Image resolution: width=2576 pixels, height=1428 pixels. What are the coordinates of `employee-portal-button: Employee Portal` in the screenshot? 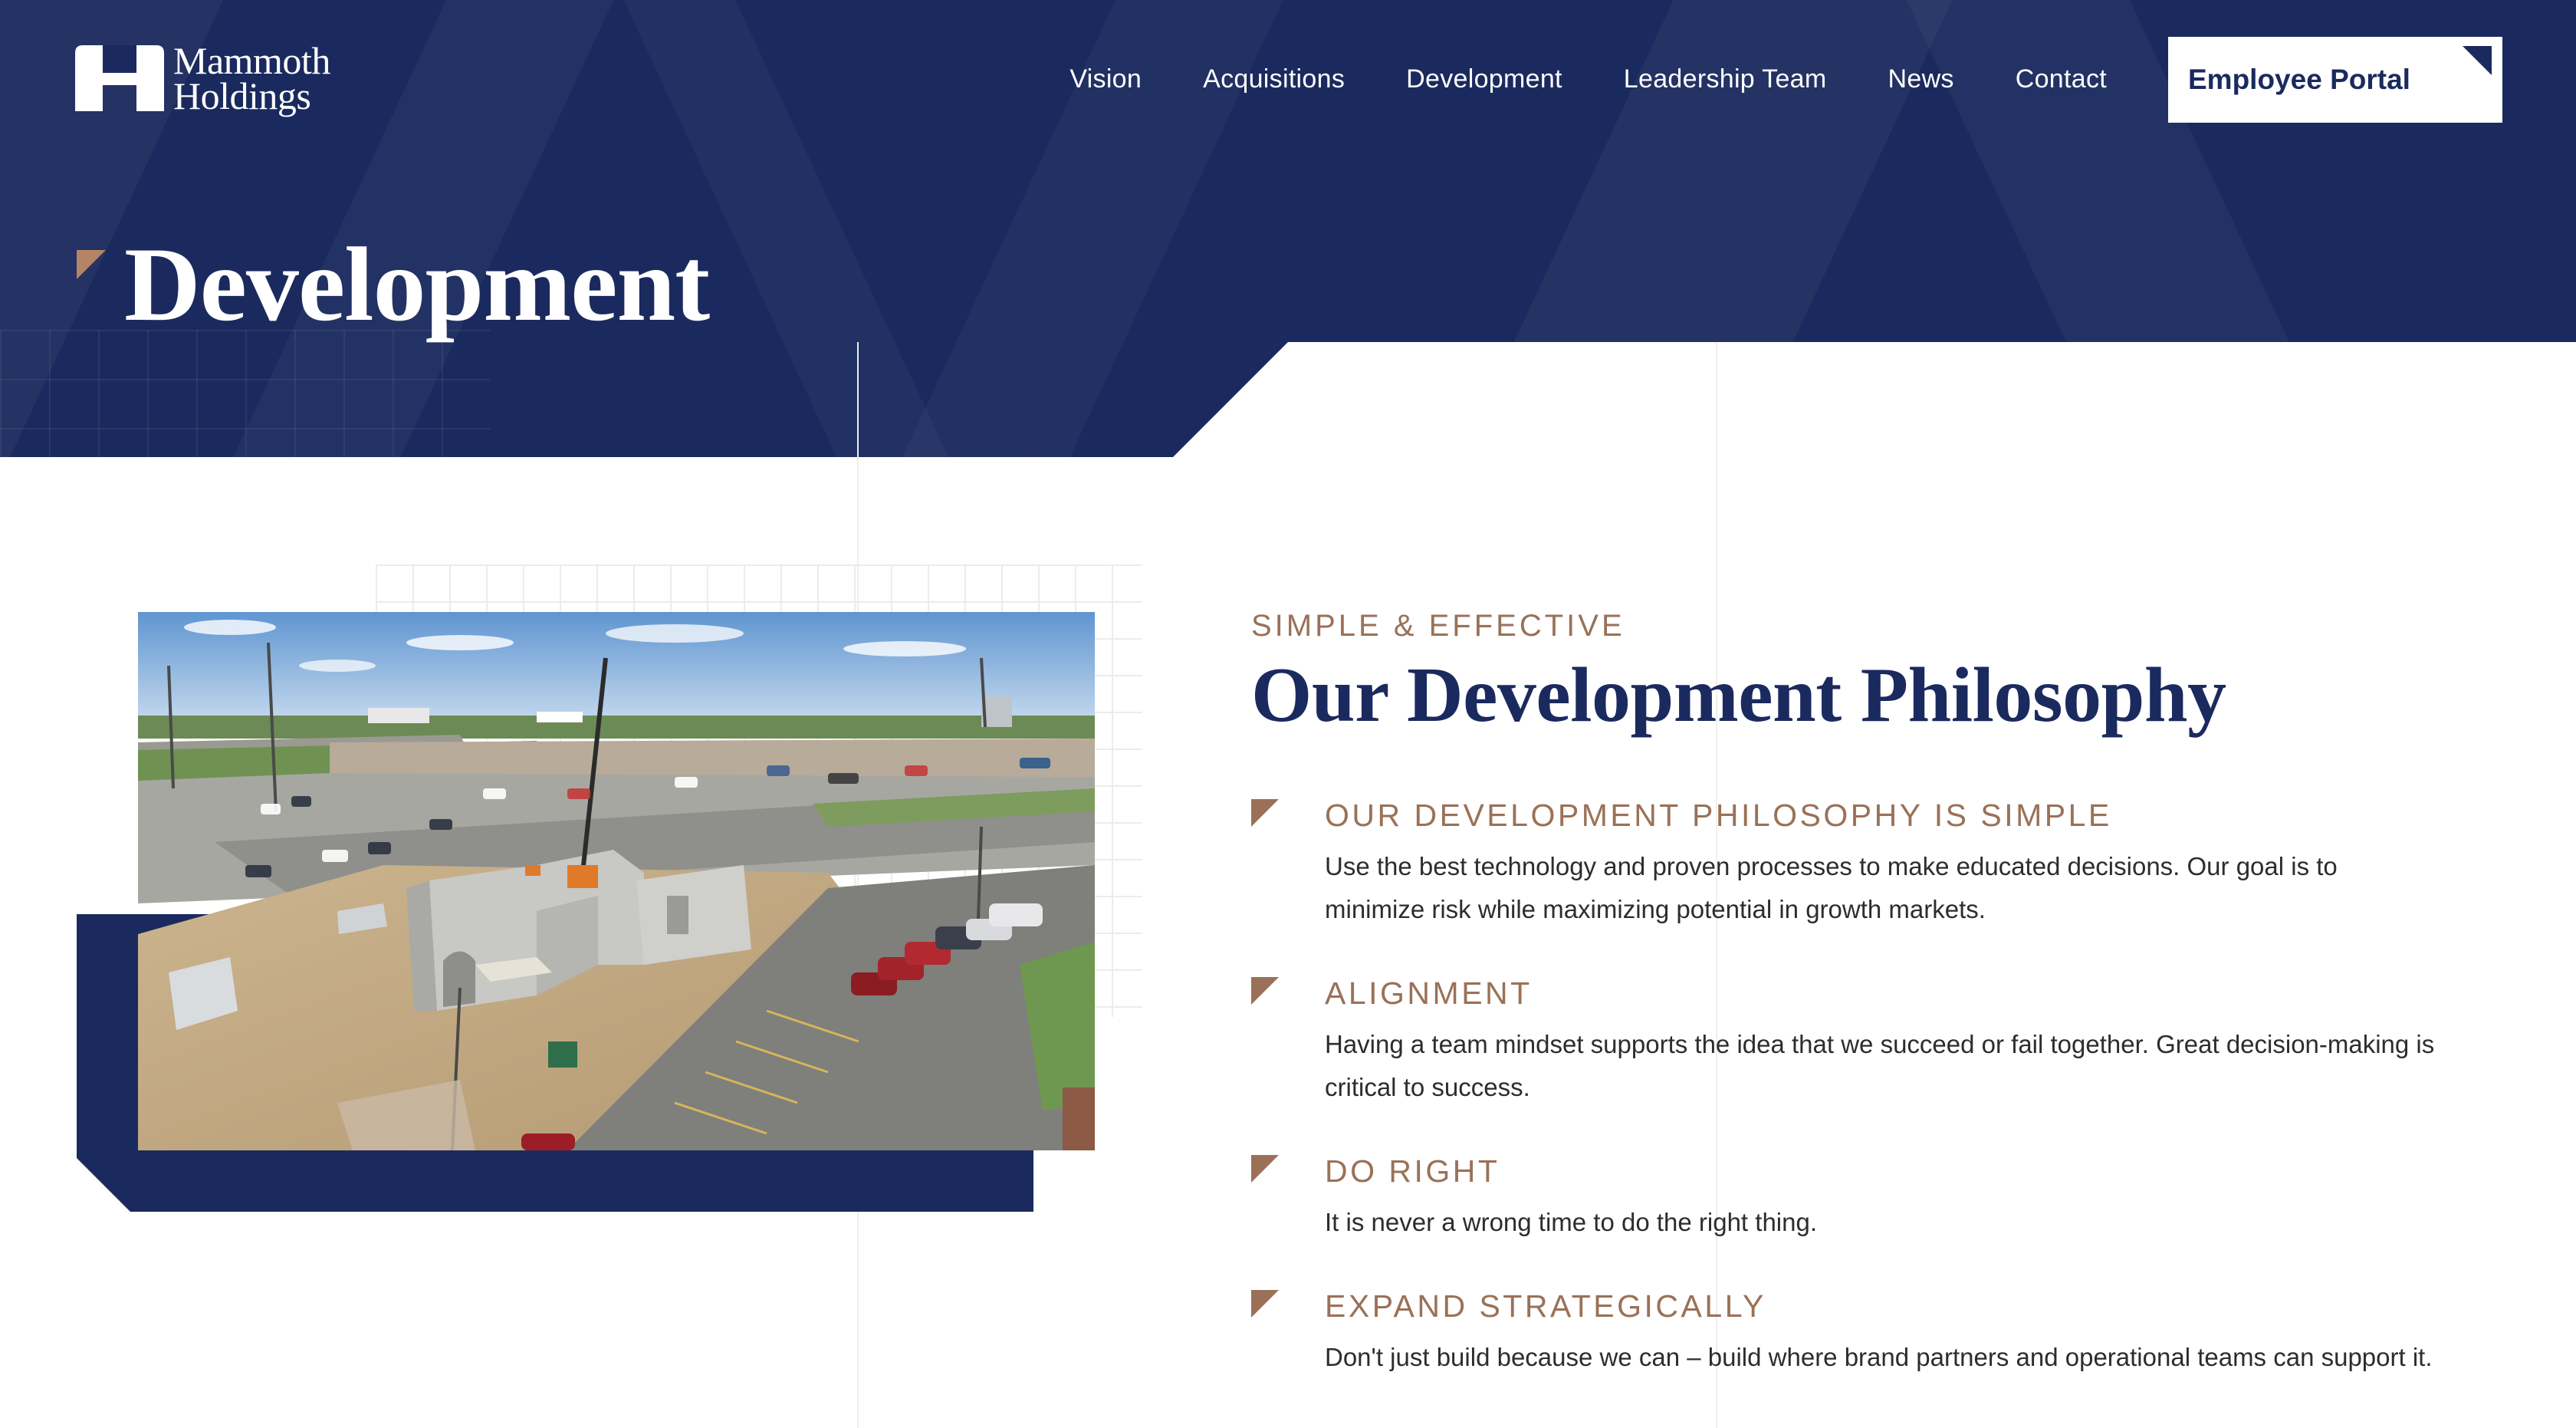 It's located at (2335, 80).